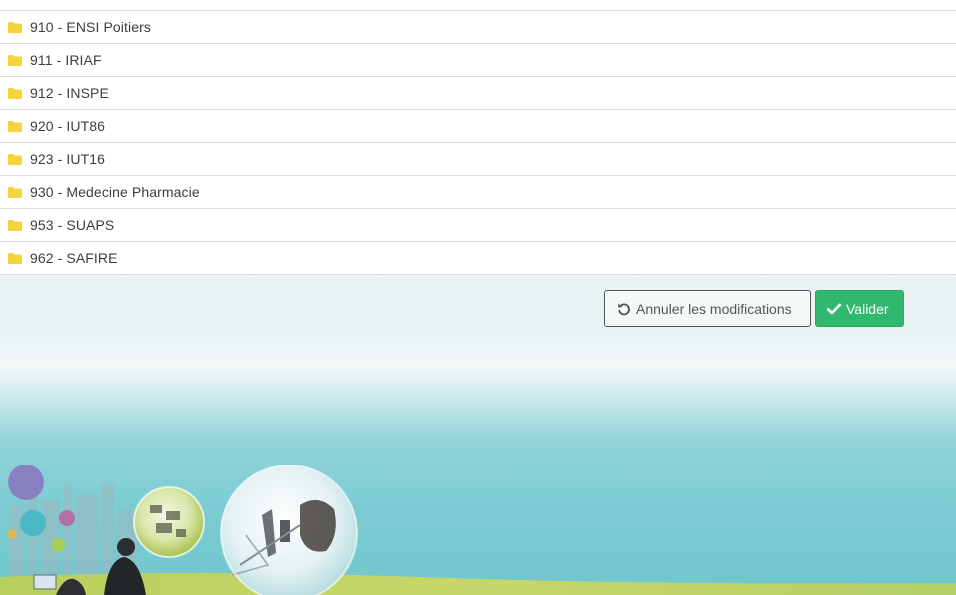  Describe the element at coordinates (478, 258) in the screenshot. I see `list-item: 962 - SAFIRE` at that location.